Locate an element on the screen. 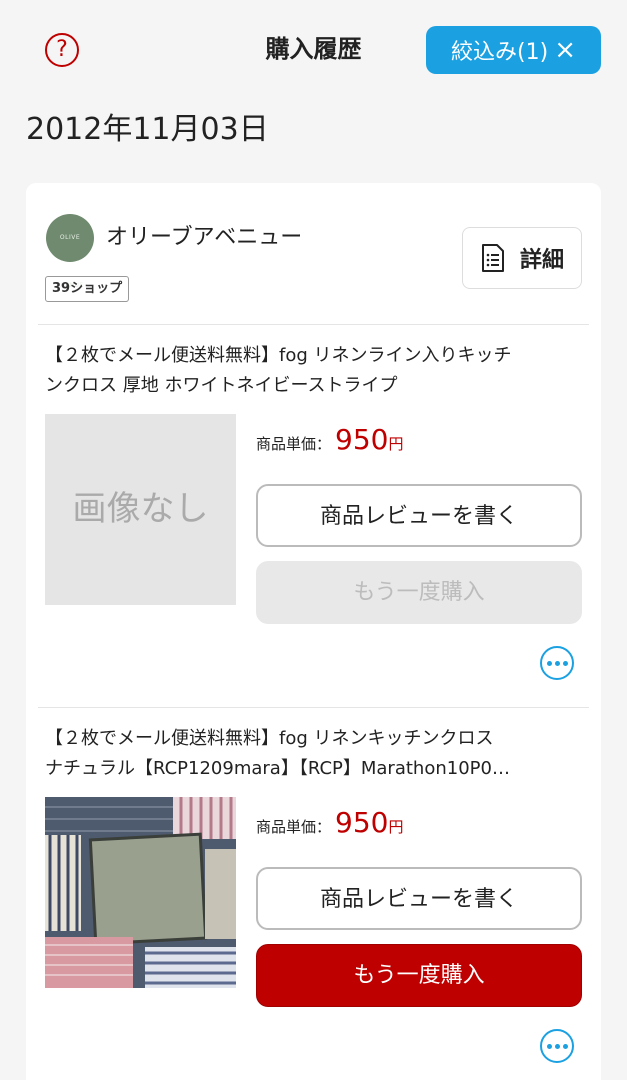 The width and height of the screenshot is (627, 1080). detail-button: 詳細 is located at coordinates (522, 258).